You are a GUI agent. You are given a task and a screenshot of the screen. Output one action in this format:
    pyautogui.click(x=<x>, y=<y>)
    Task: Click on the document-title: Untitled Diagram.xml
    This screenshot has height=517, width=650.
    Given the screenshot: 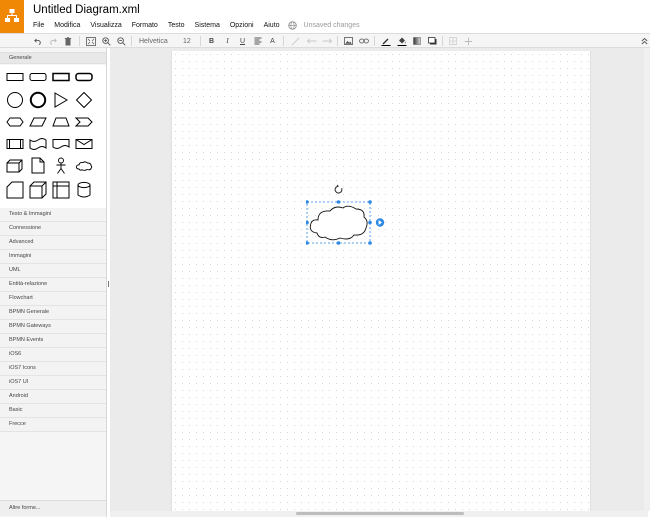 What is the action you would take?
    pyautogui.click(x=86, y=10)
    